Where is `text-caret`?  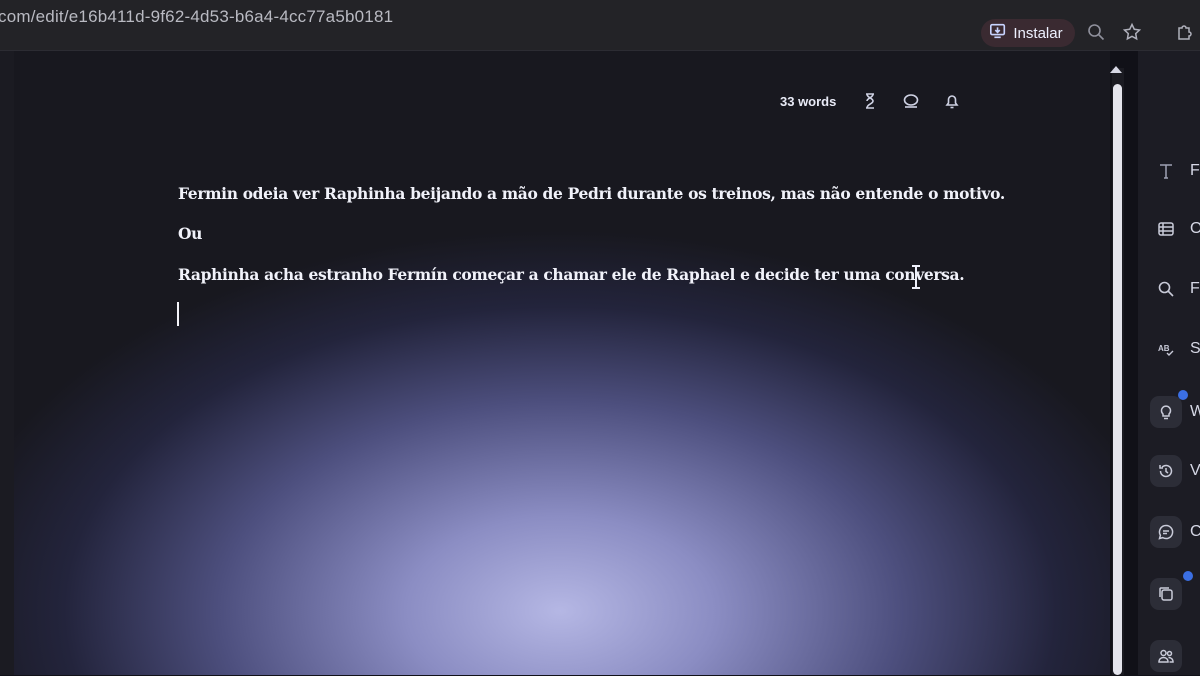 text-caret is located at coordinates (178, 314).